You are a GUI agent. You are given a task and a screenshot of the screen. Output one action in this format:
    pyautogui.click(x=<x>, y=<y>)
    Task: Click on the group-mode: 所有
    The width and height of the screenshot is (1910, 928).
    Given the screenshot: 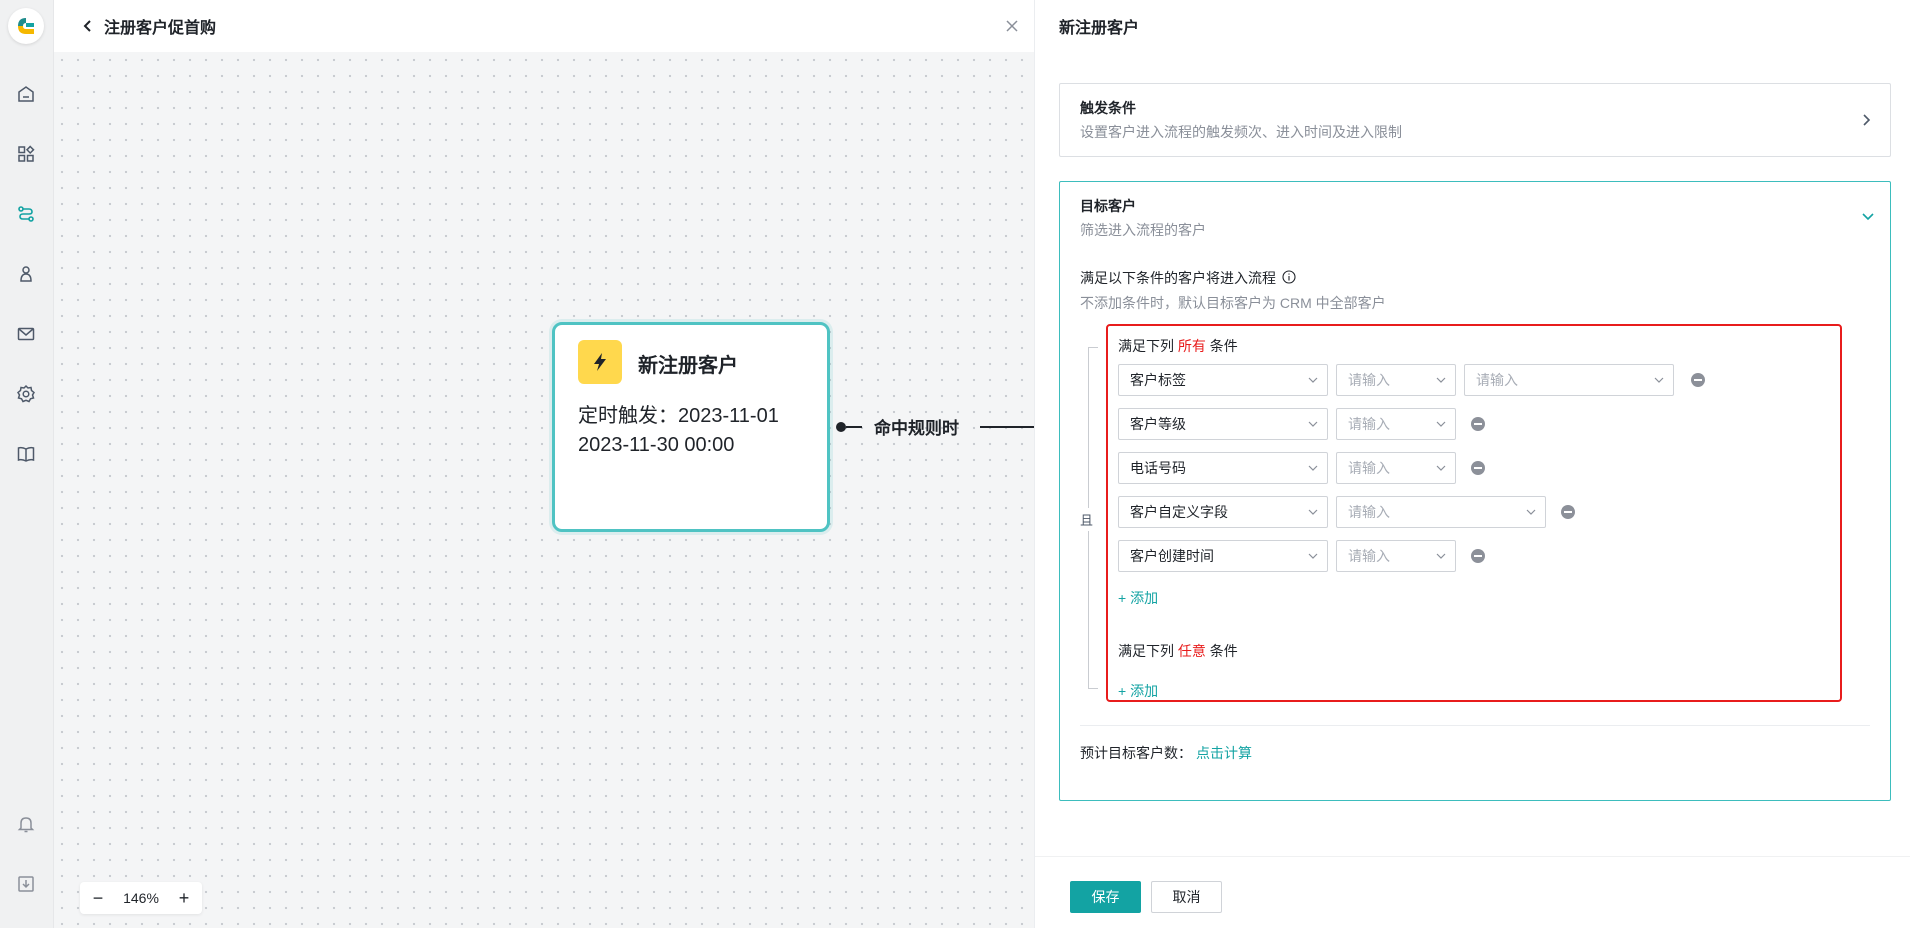 What is the action you would take?
    pyautogui.click(x=1191, y=346)
    